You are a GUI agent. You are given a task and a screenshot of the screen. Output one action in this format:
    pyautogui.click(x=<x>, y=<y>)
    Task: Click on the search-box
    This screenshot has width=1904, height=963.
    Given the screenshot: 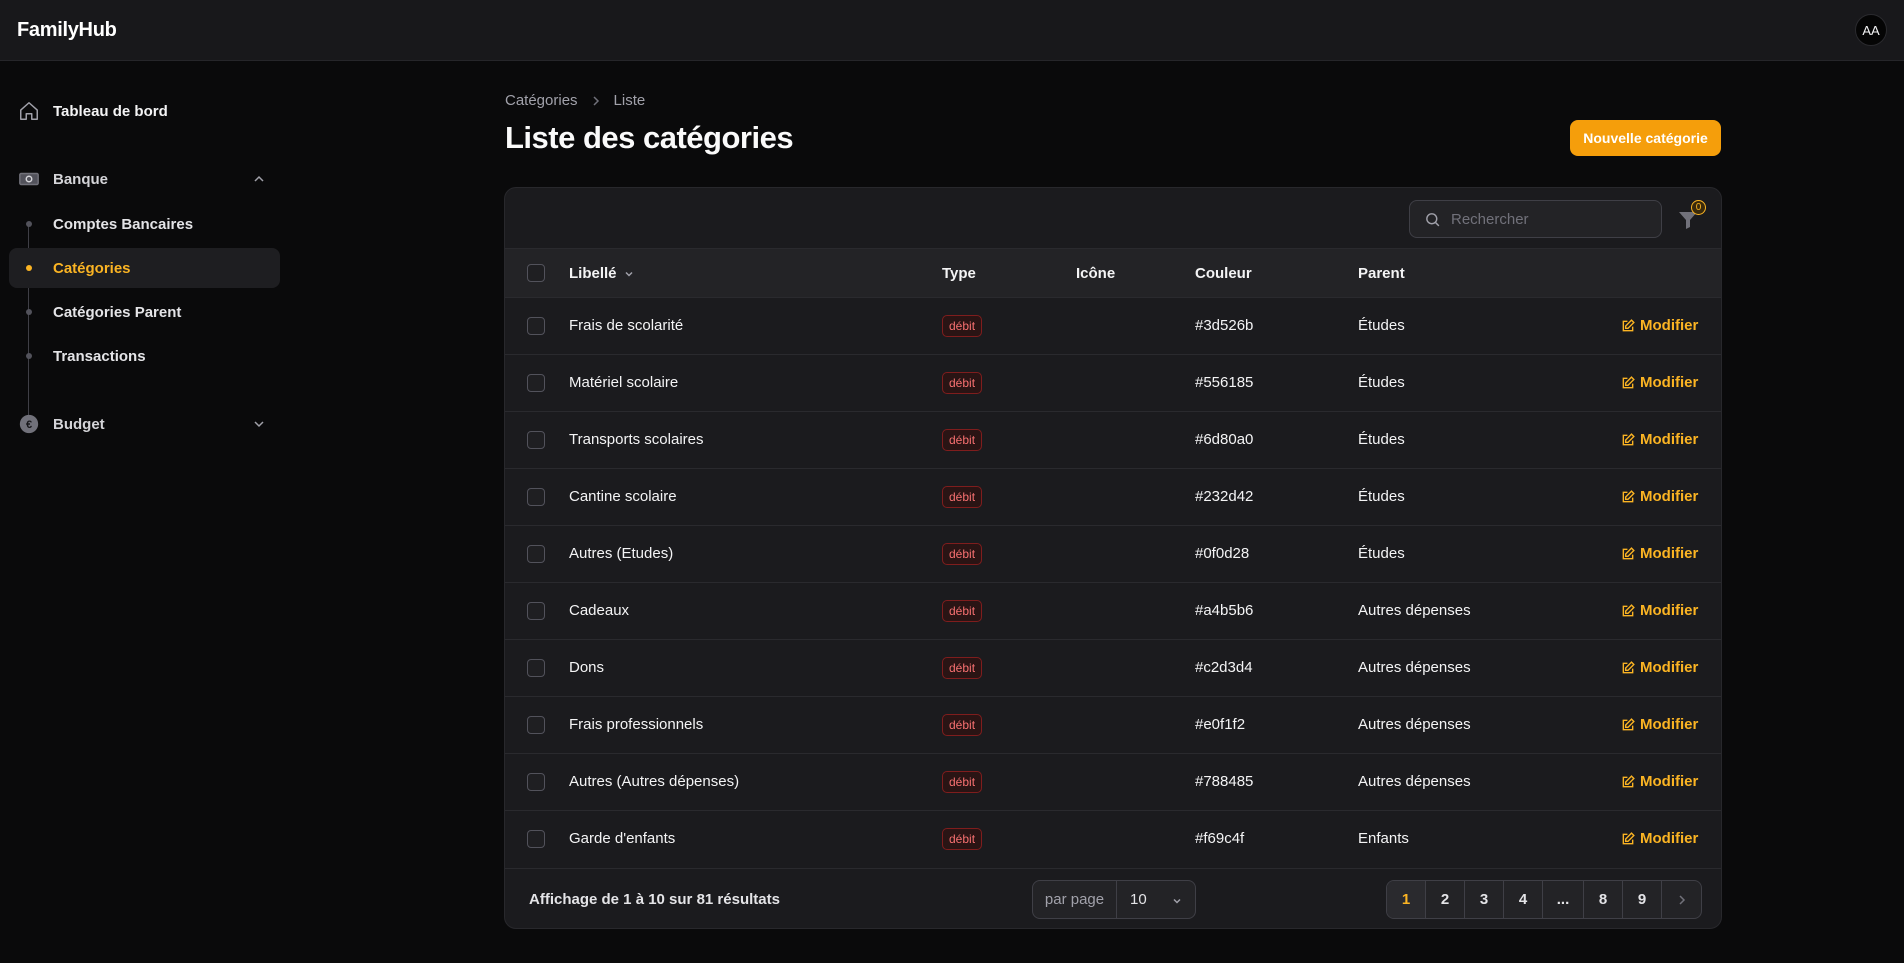 What is the action you would take?
    pyautogui.click(x=1535, y=219)
    